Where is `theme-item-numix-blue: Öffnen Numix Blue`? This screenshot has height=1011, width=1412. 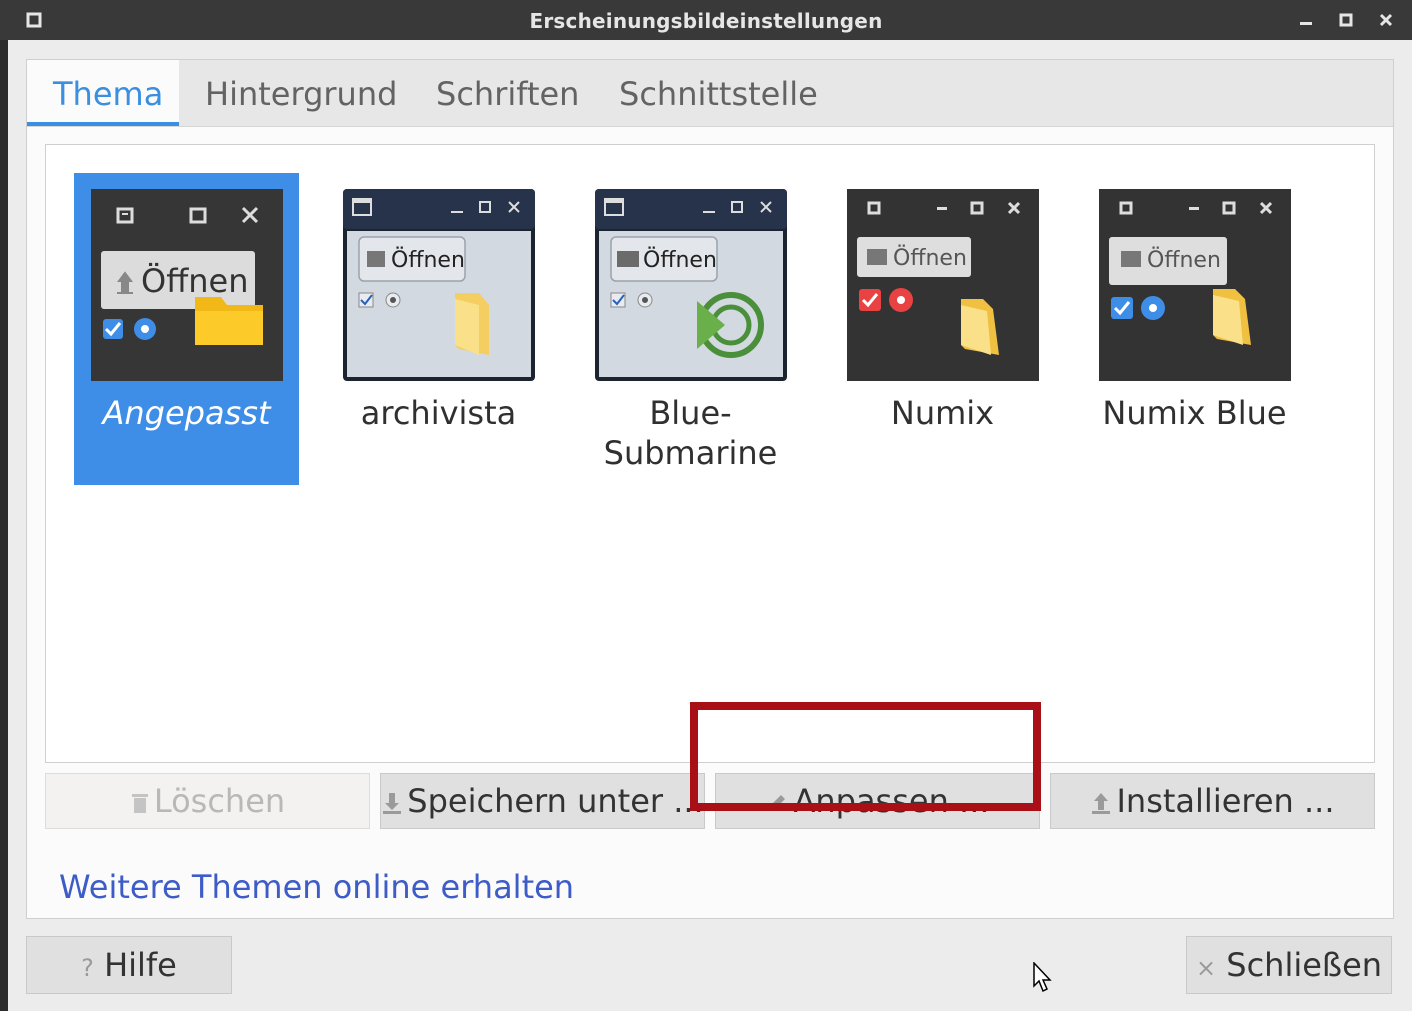
theme-item-numix-blue: Öffnen Numix Blue is located at coordinates (1194, 329).